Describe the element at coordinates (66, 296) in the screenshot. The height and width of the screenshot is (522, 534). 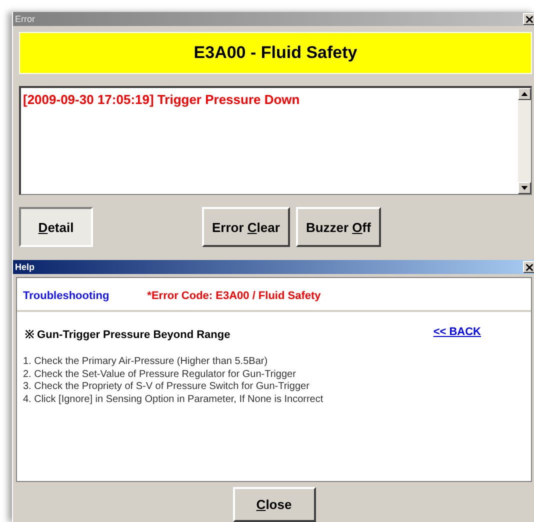
I see `section-label: Troubleshooting` at that location.